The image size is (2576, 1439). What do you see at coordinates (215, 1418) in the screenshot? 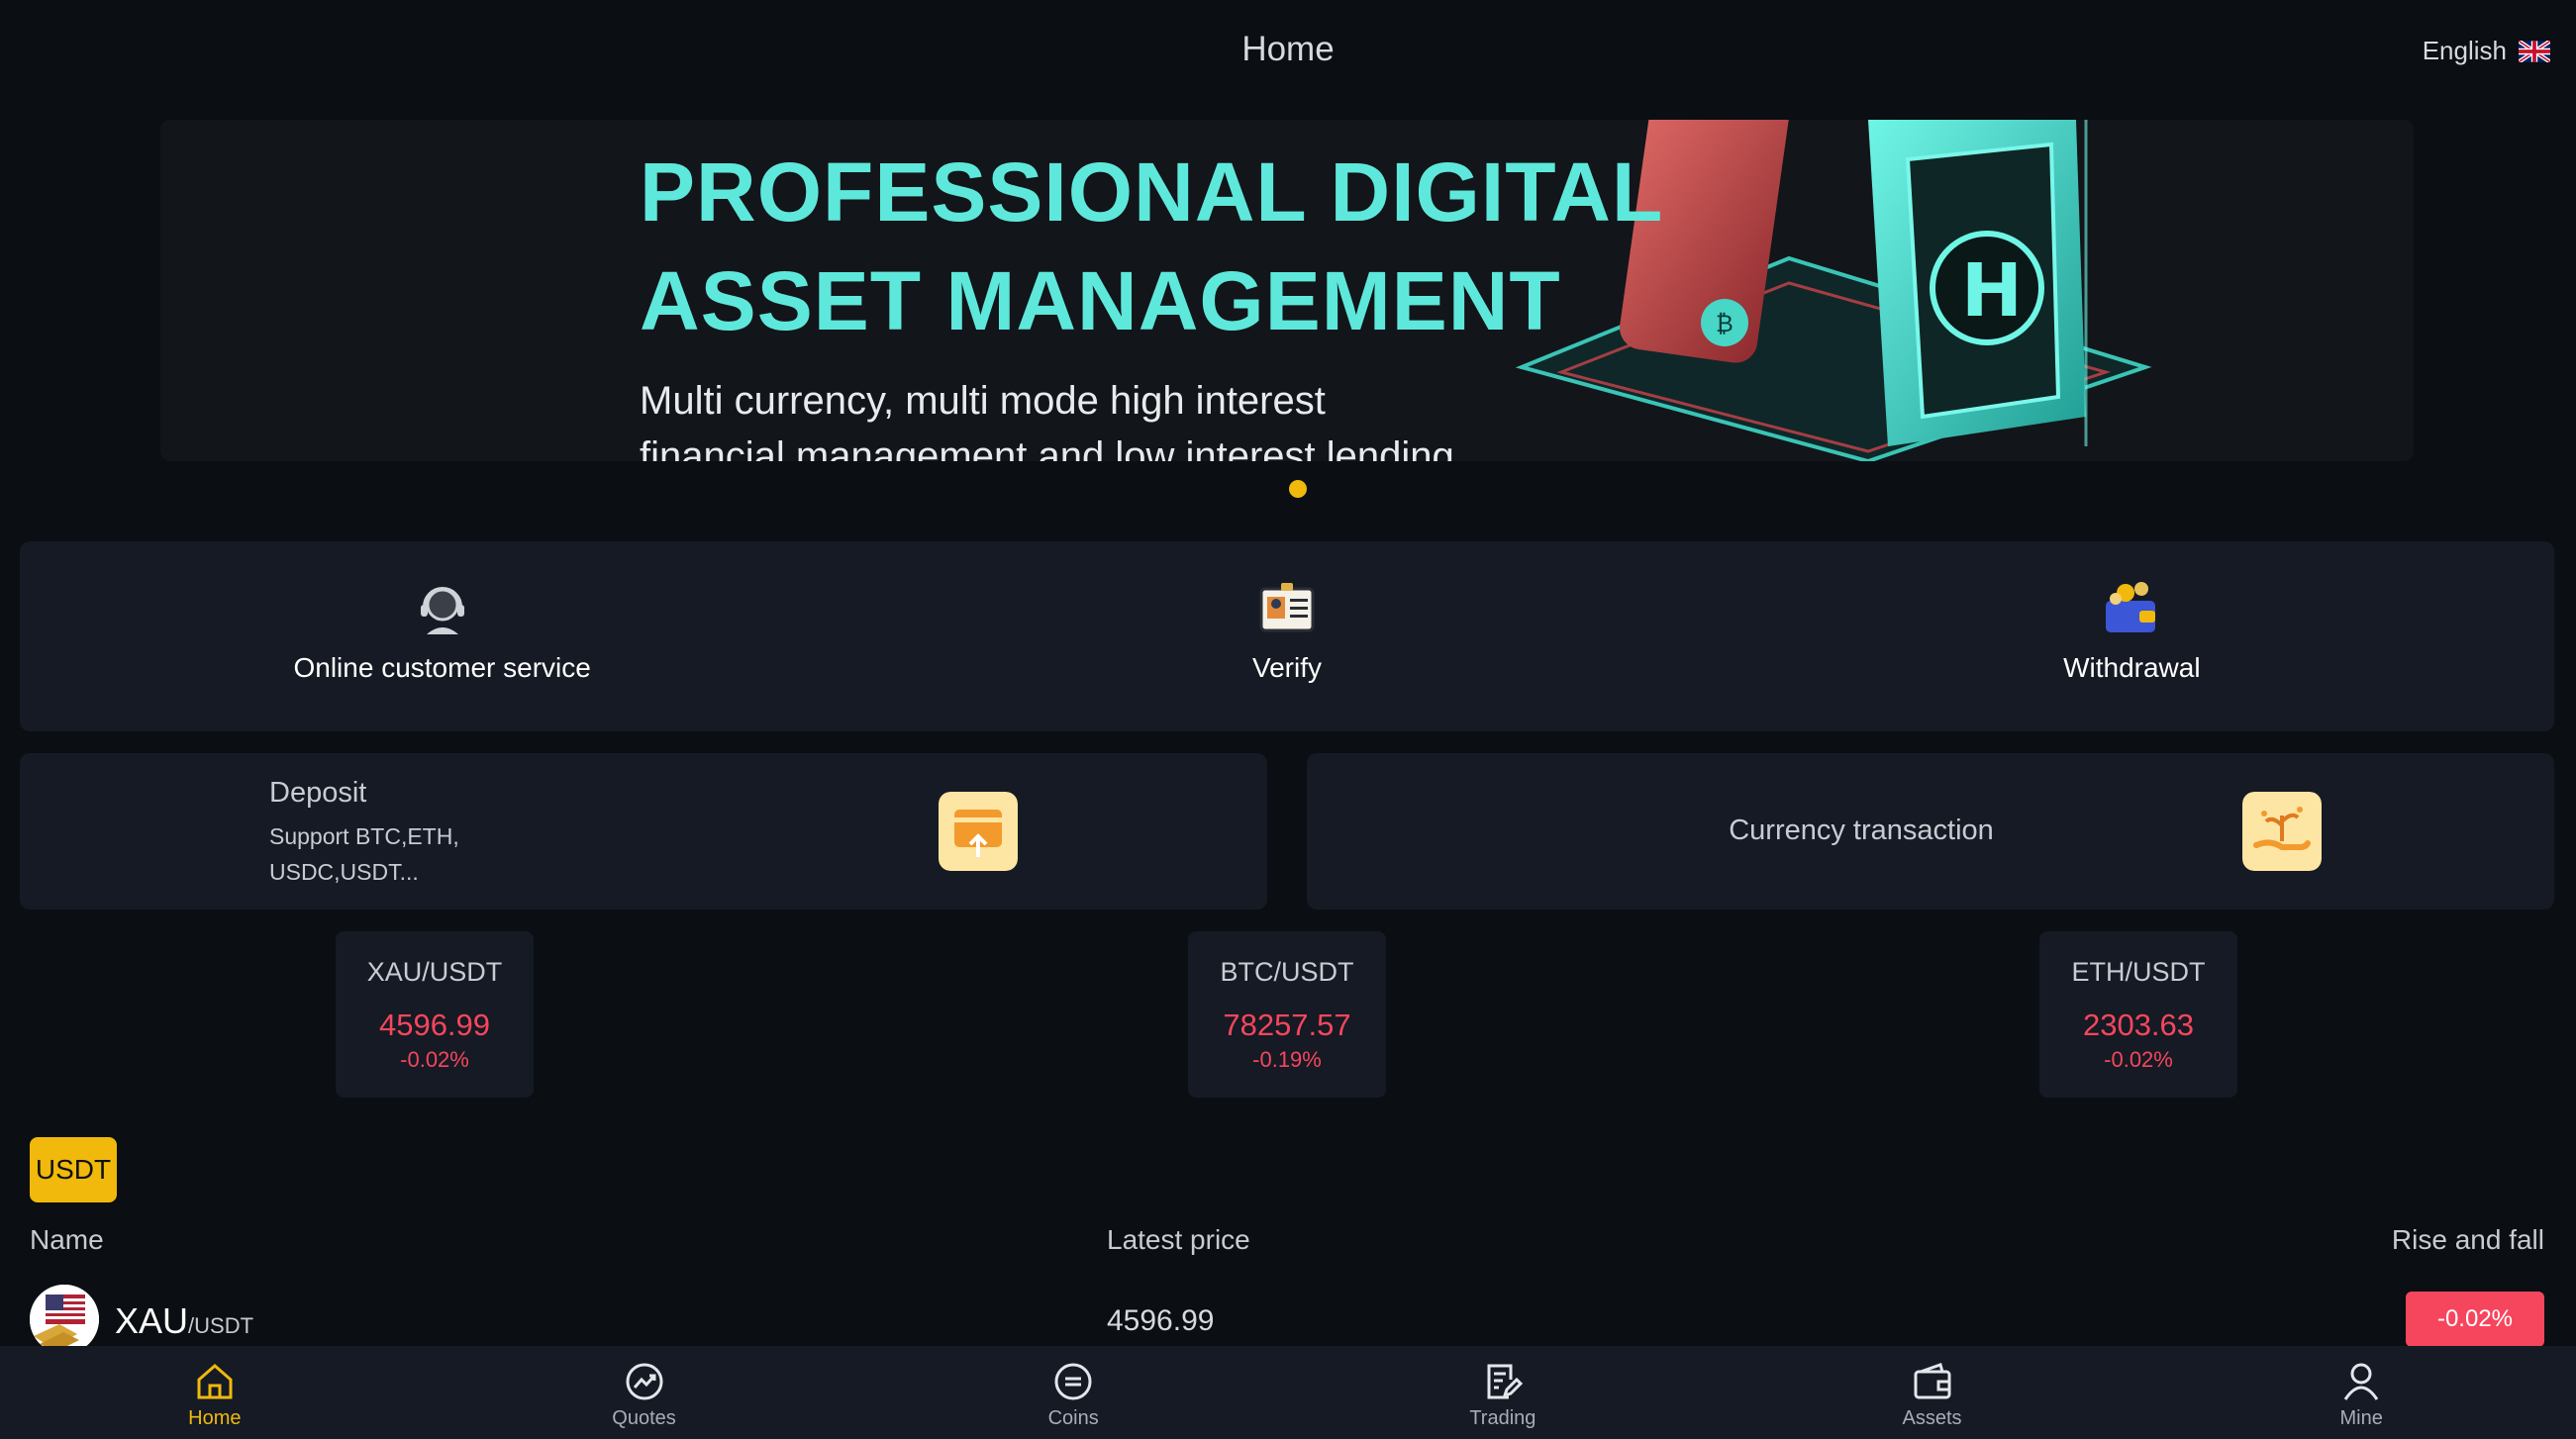
I see `nav-label: Home` at bounding box center [215, 1418].